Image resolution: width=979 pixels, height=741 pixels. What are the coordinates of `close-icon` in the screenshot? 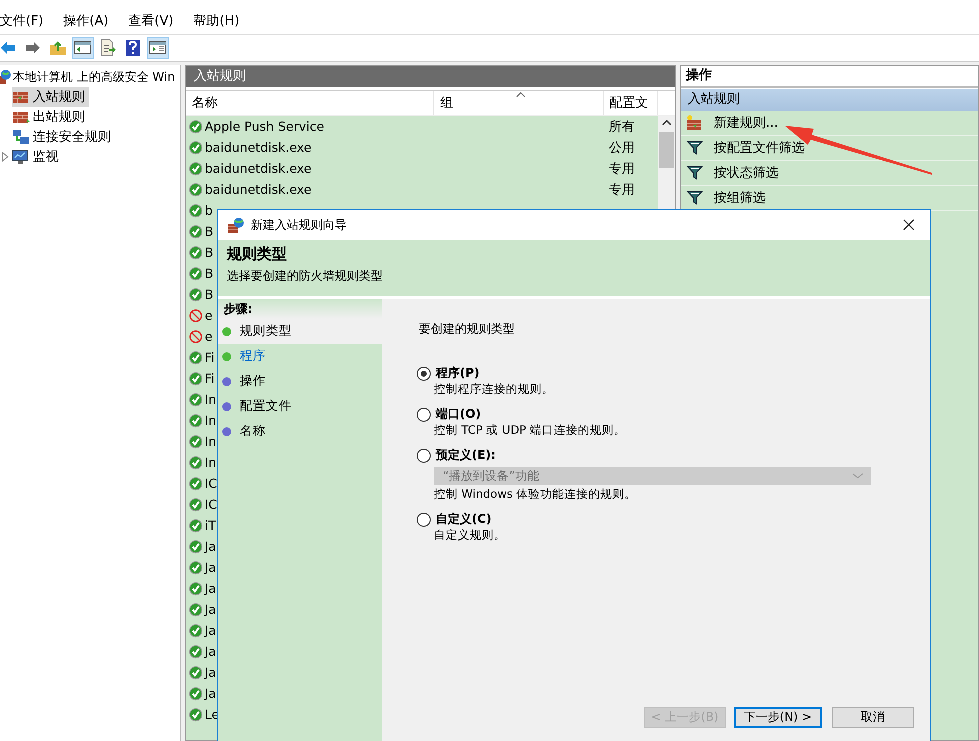 It's located at (909, 225).